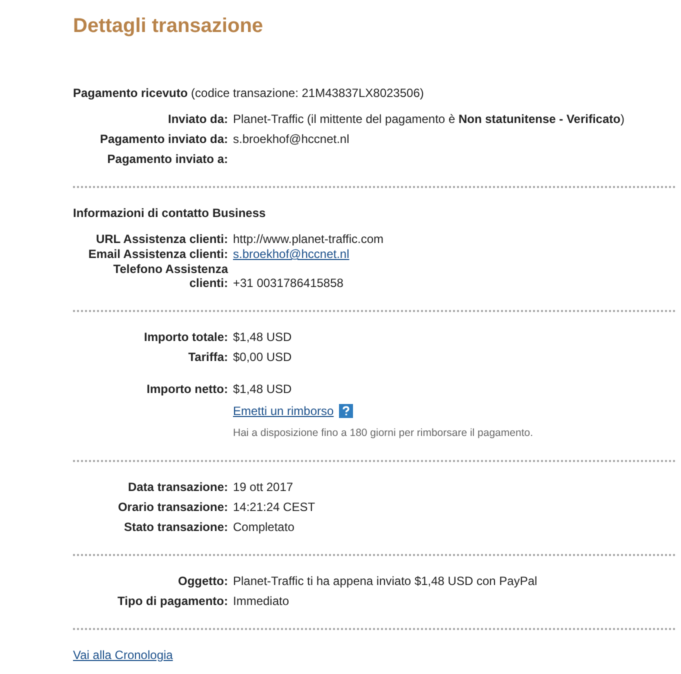  I want to click on field-label: Tipo di pagamento:, so click(173, 601).